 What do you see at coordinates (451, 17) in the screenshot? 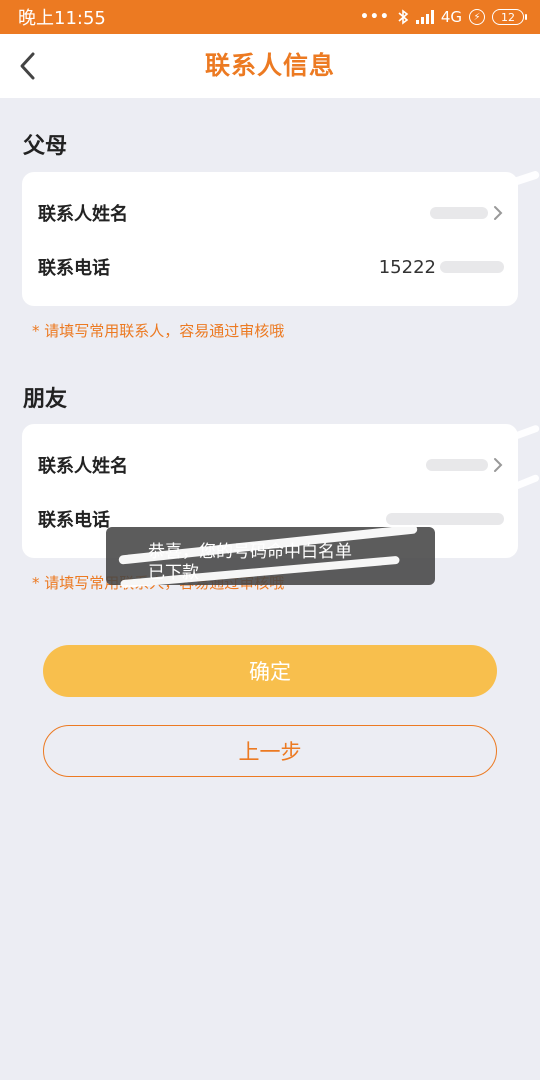
I see `network-type: 4G` at bounding box center [451, 17].